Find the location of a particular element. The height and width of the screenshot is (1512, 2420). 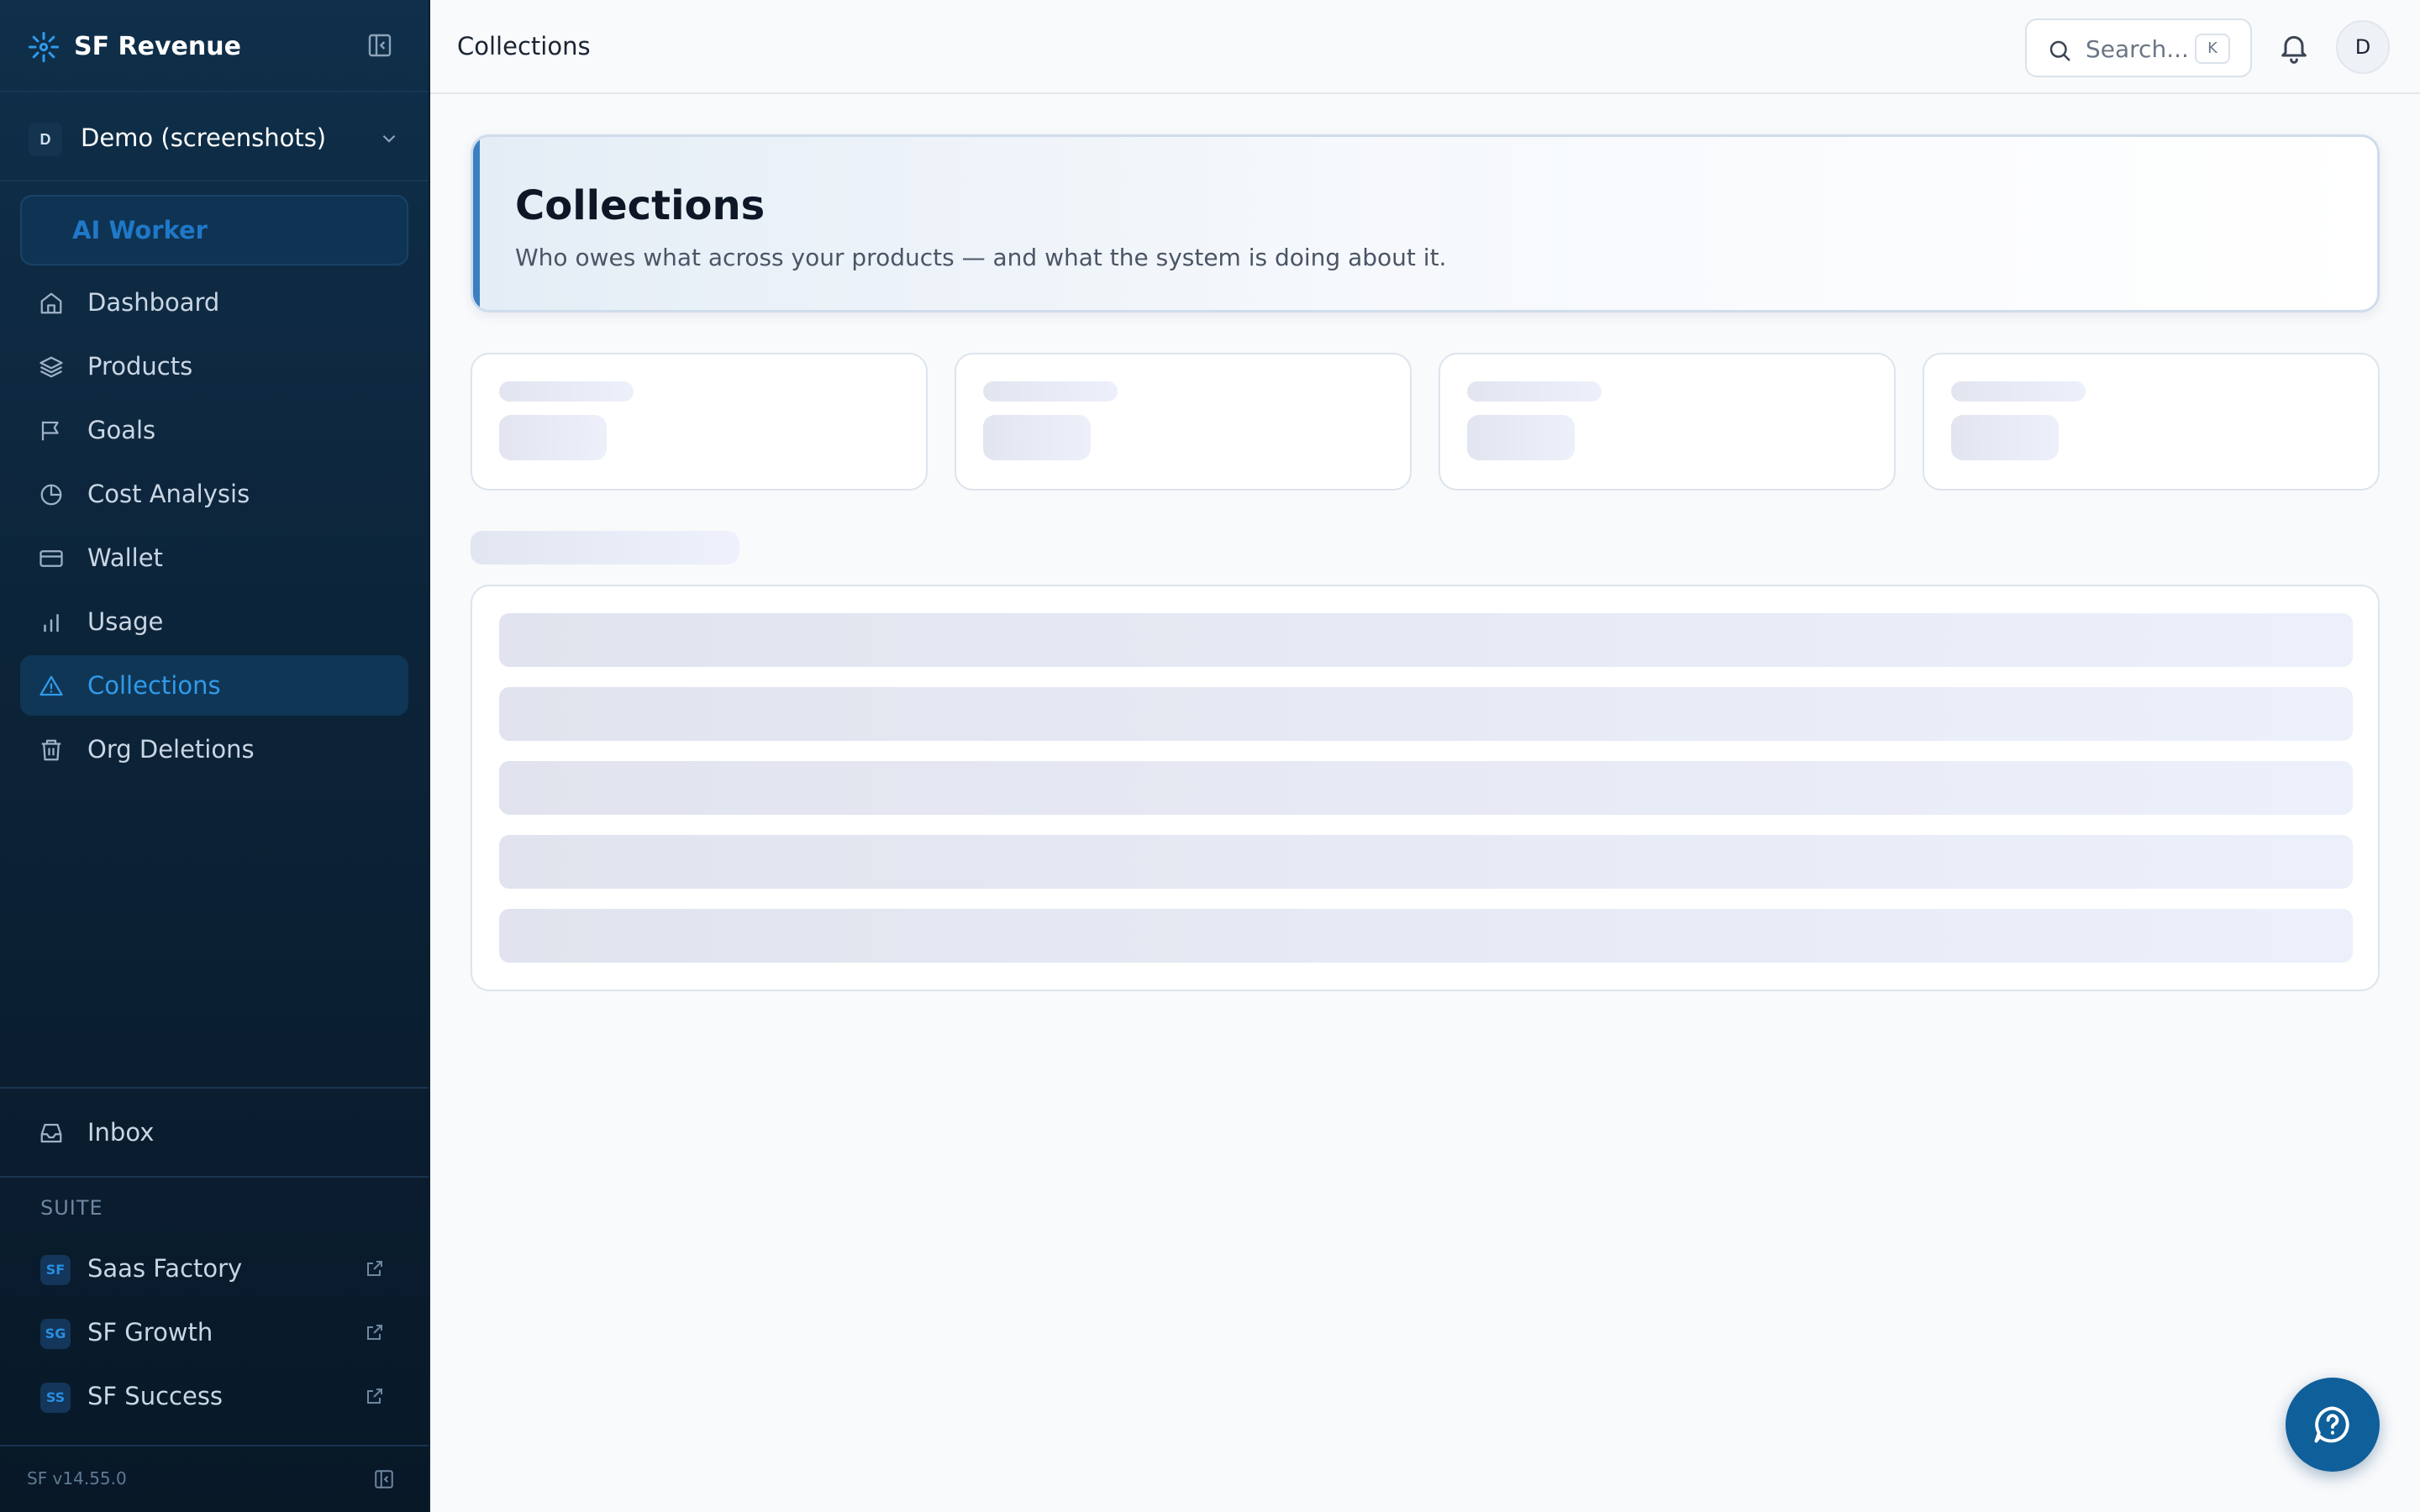

sidebar-item-label: Cost Analysis is located at coordinates (168, 494).